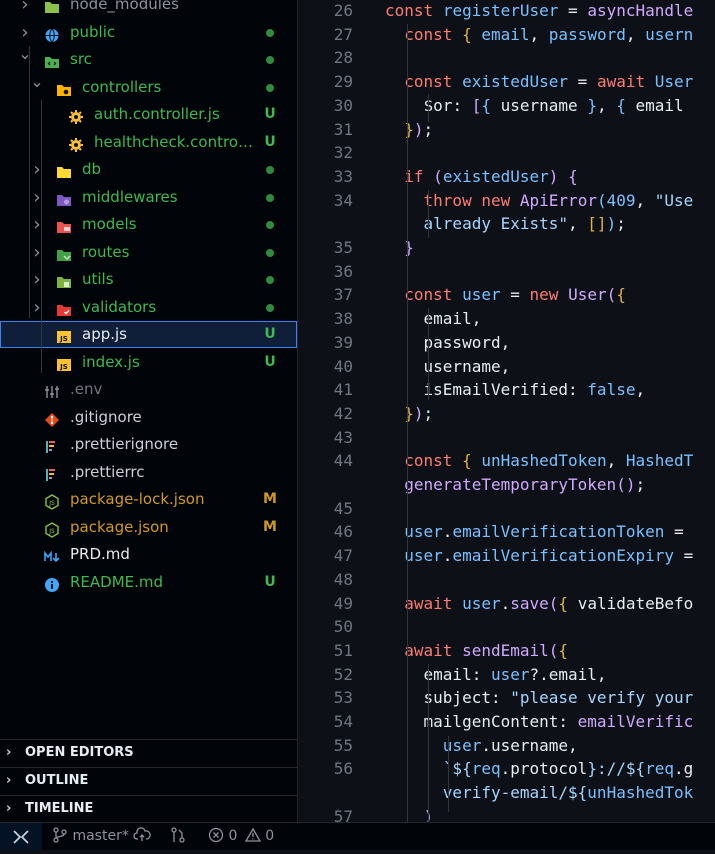 This screenshot has height=854, width=715. Describe the element at coordinates (86, 389) in the screenshot. I see `tree-item-label: .env` at that location.